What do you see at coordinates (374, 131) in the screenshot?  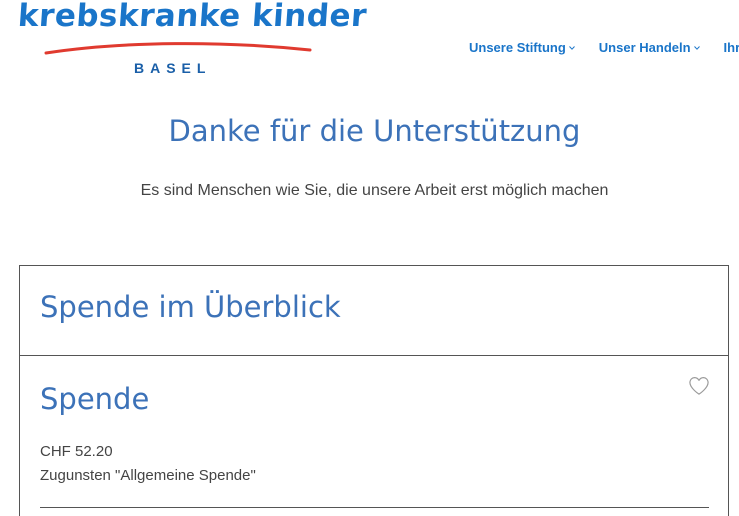 I see `page-title: Danke für die Unterstützung` at bounding box center [374, 131].